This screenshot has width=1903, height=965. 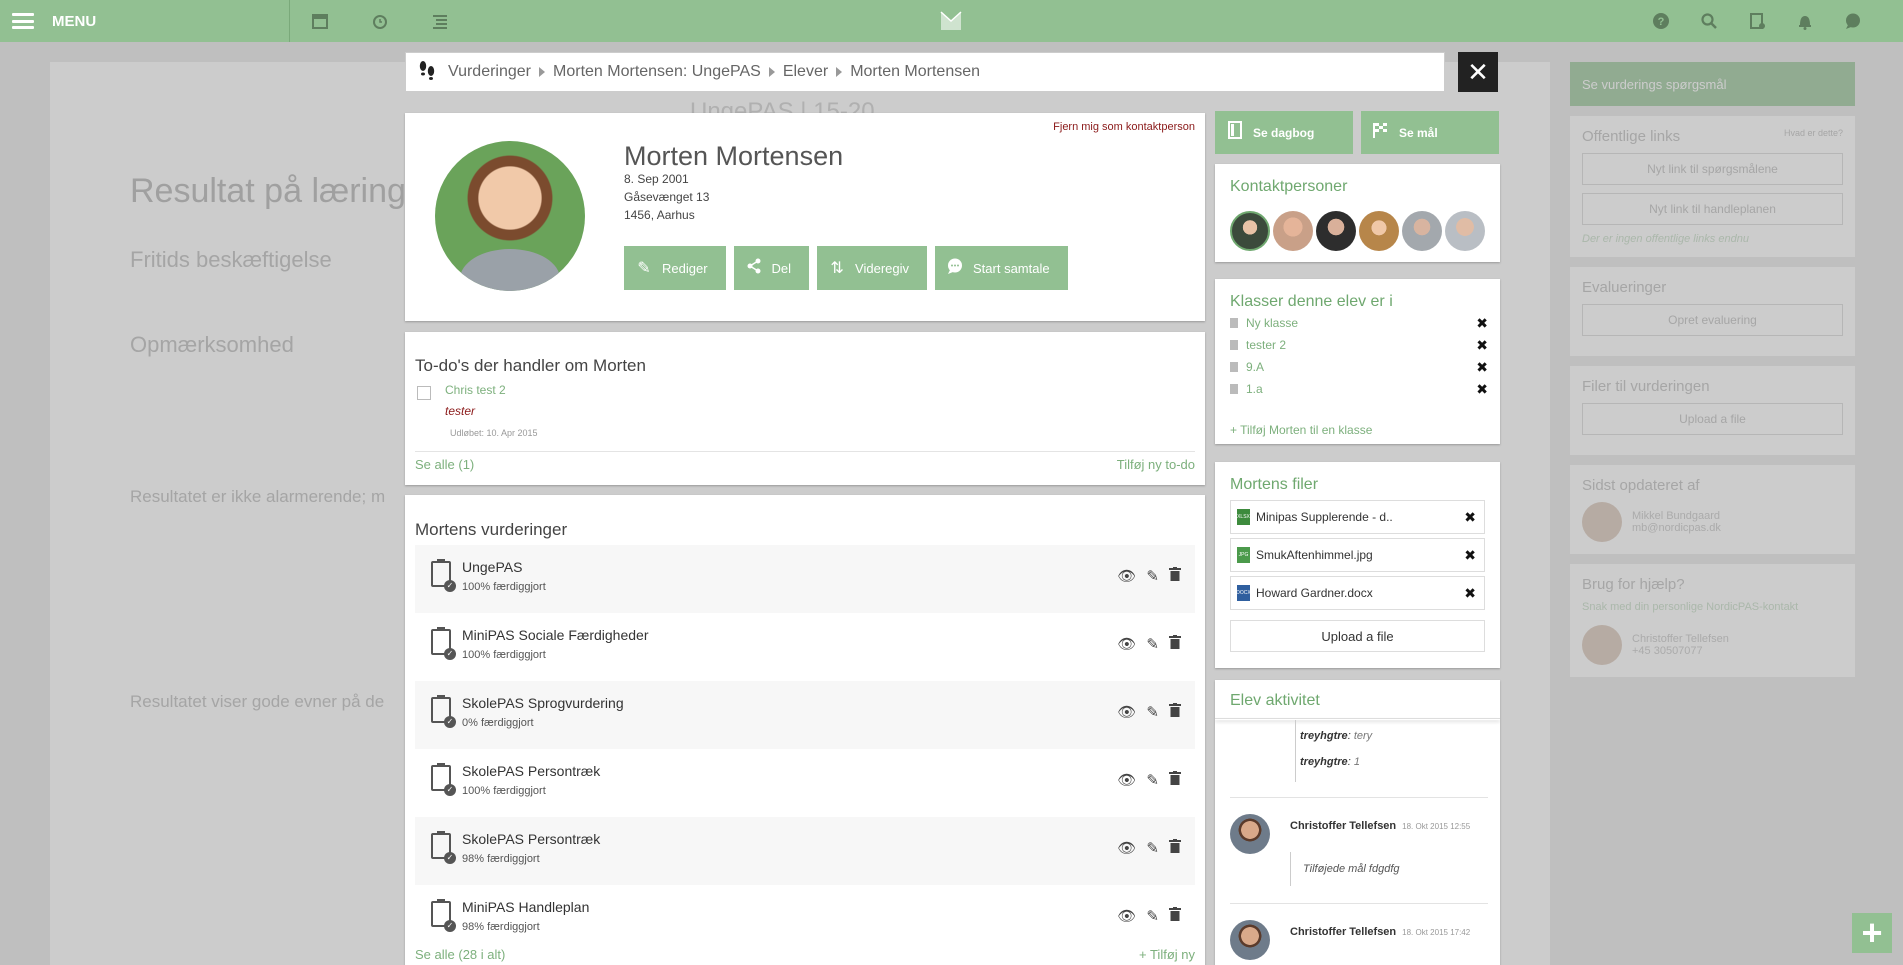 What do you see at coordinates (1254, 389) in the screenshot?
I see `class-name: 1.a` at bounding box center [1254, 389].